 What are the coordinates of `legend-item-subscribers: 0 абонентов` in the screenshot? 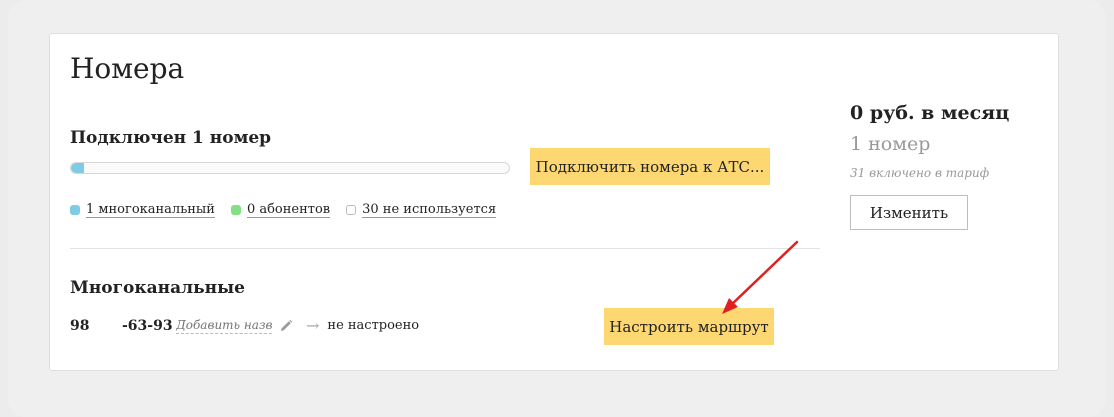 It's located at (280, 210).